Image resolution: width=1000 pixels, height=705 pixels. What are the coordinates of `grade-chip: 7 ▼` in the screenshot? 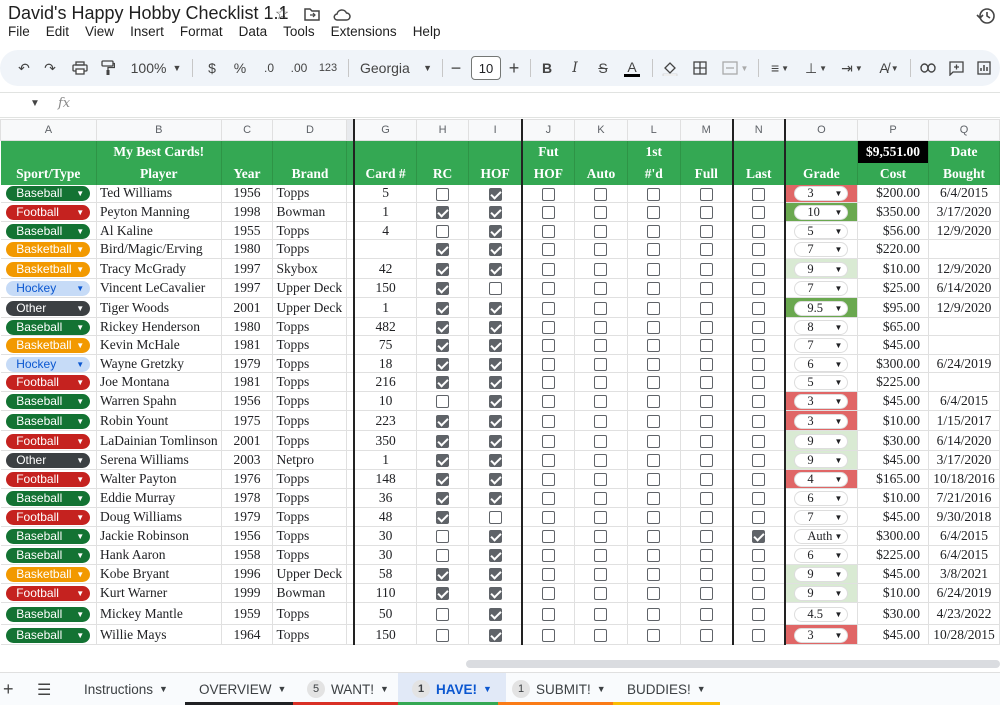 It's located at (821, 249).